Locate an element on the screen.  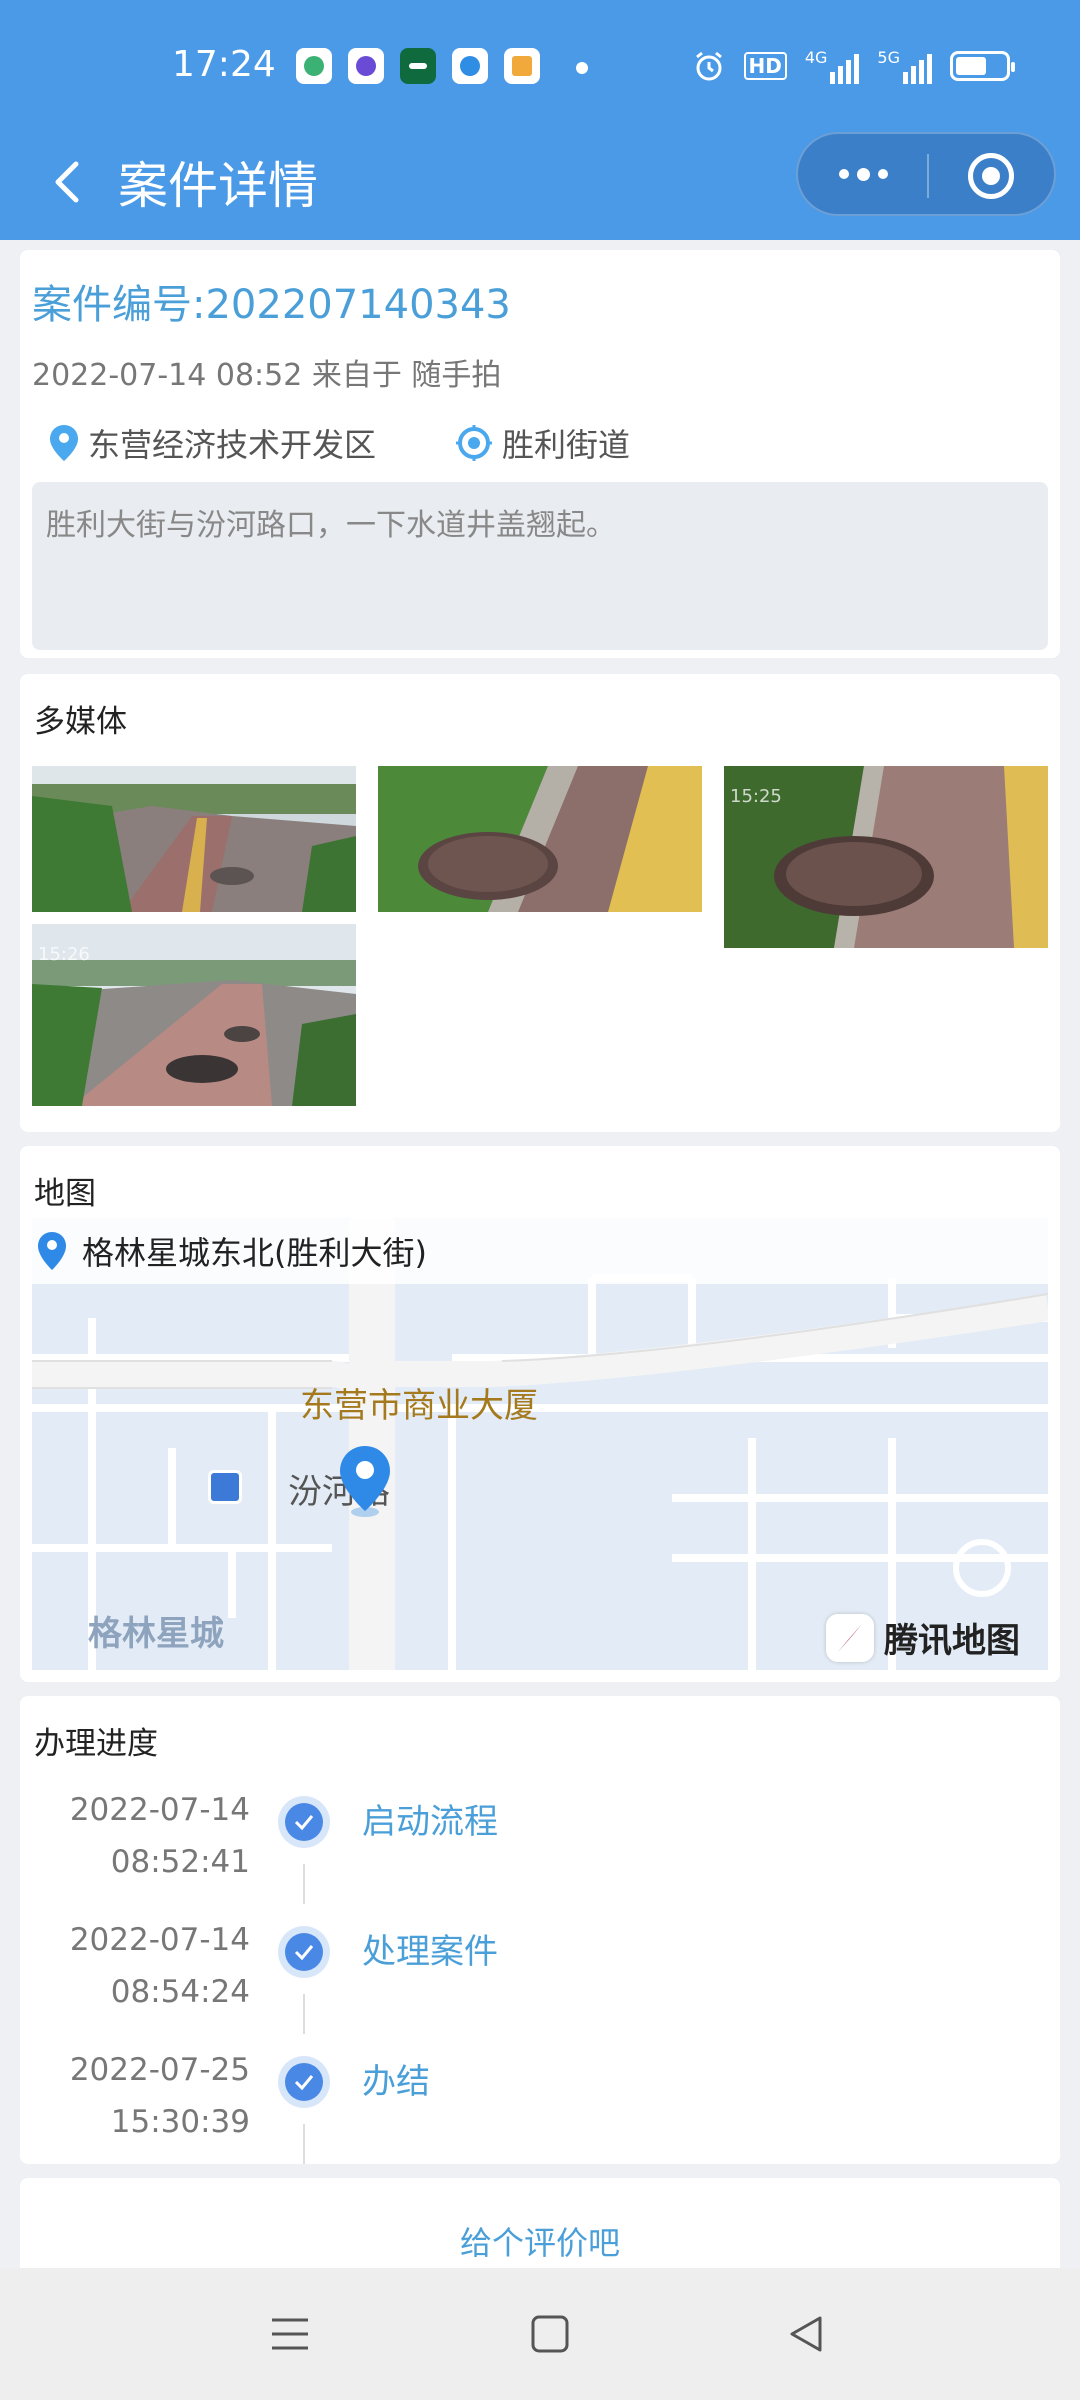
home-button is located at coordinates (550, 2334).